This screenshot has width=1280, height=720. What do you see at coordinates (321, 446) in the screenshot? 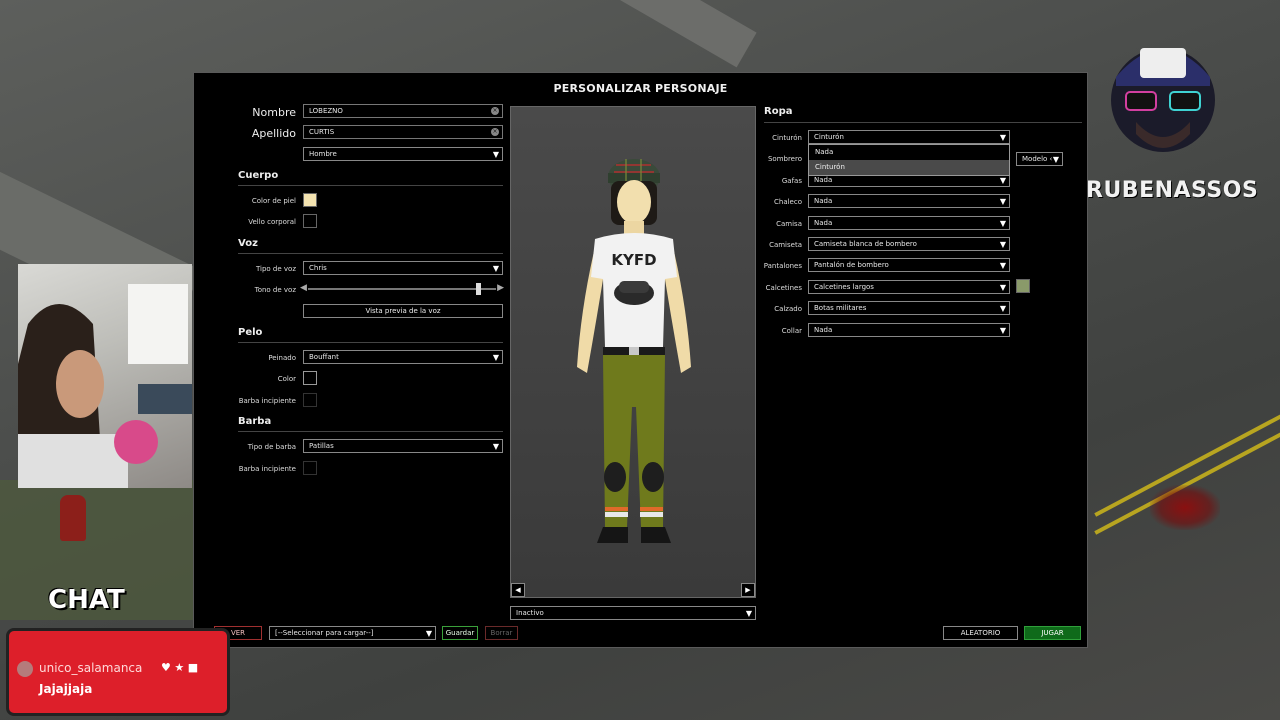
I see `beard-type-value: Patillas` at bounding box center [321, 446].